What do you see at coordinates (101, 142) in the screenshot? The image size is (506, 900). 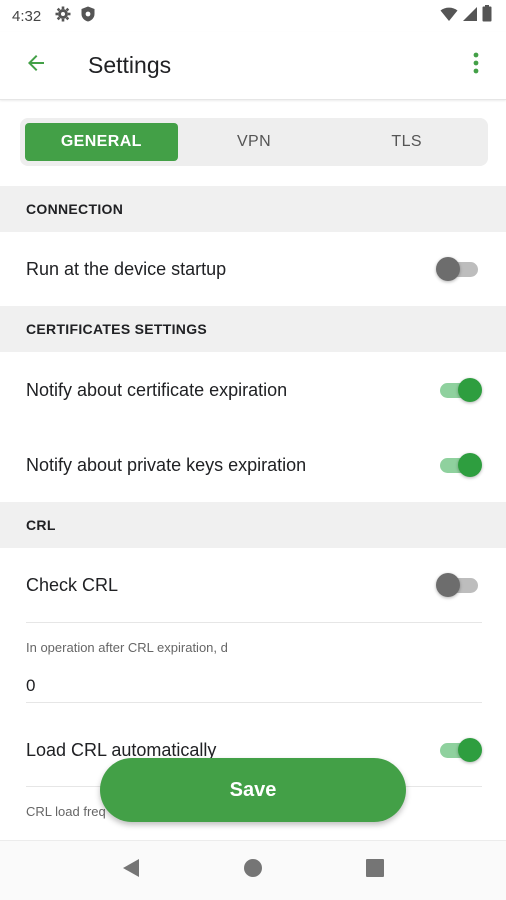 I see `tab-general: GENERAL` at bounding box center [101, 142].